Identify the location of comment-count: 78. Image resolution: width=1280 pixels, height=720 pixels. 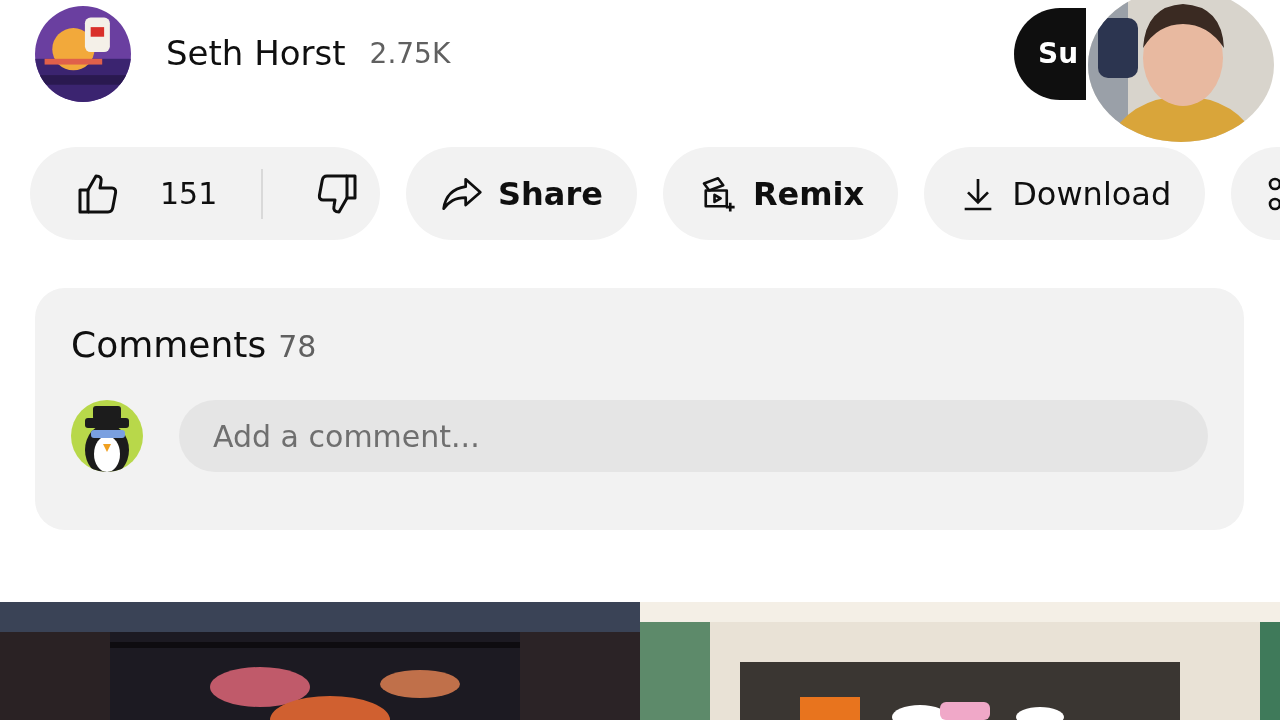
(297, 347).